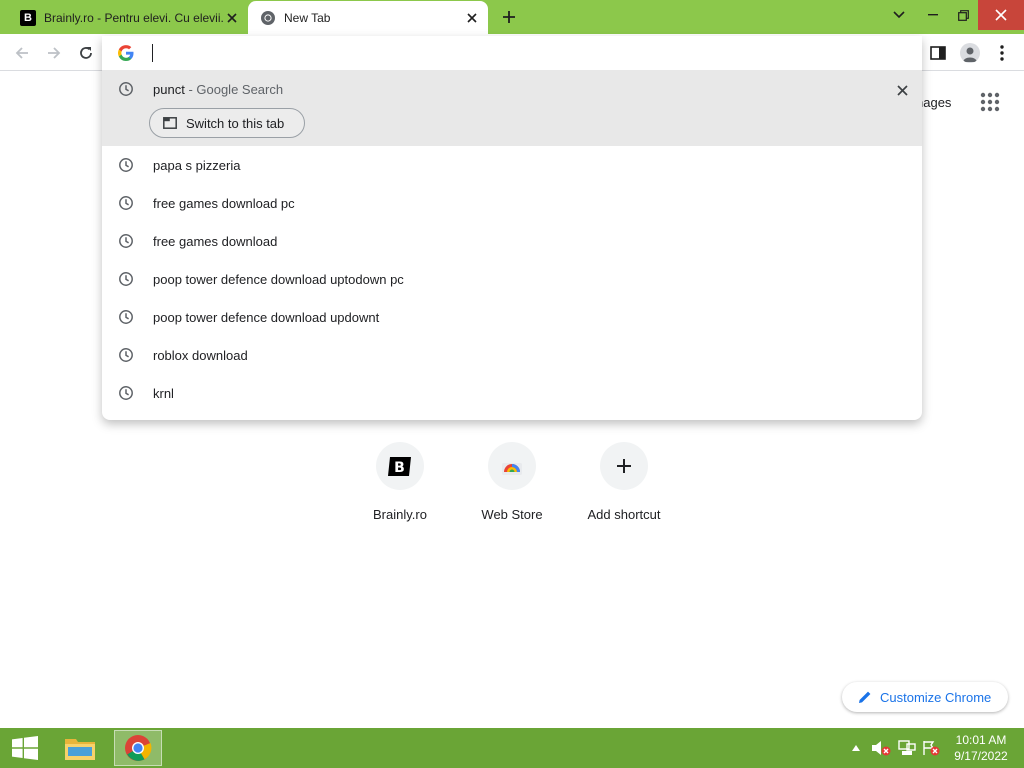  What do you see at coordinates (235, 123) in the screenshot?
I see `switch-label: Switch to this tab` at bounding box center [235, 123].